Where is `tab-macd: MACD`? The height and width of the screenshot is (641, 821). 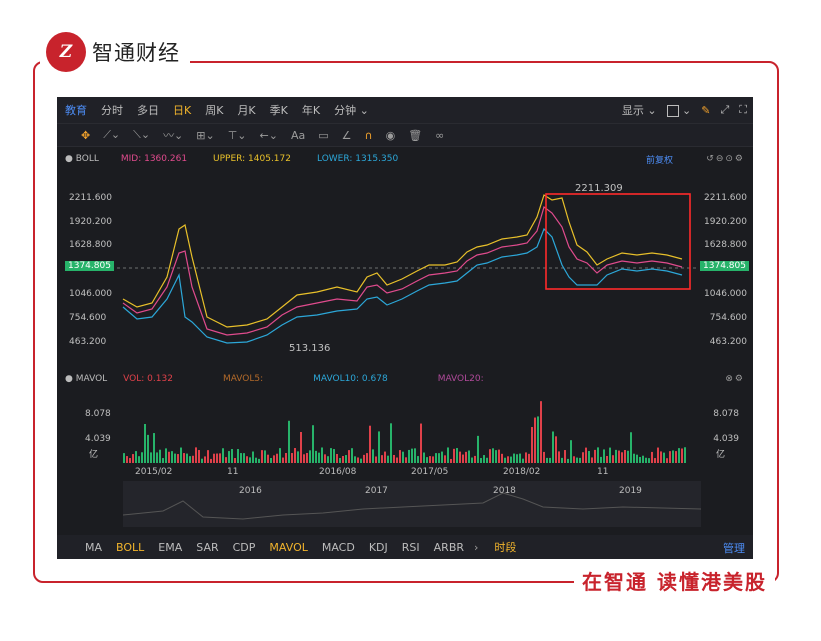
tab-macd: MACD is located at coordinates (338, 547).